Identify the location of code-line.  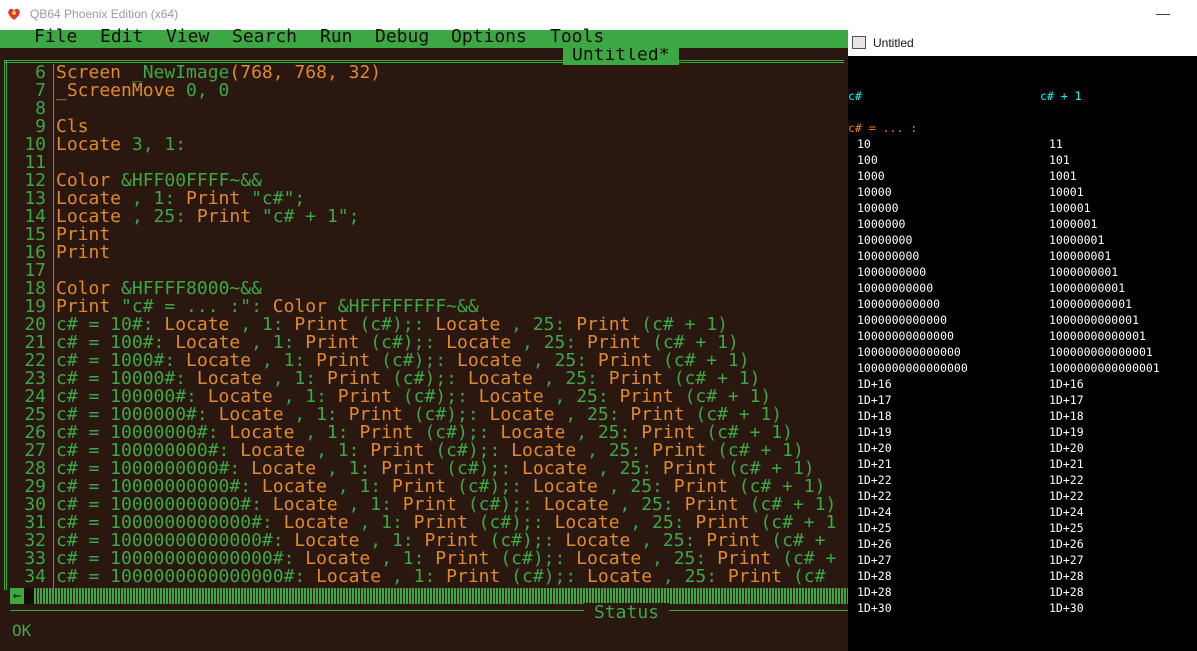
(452, 109).